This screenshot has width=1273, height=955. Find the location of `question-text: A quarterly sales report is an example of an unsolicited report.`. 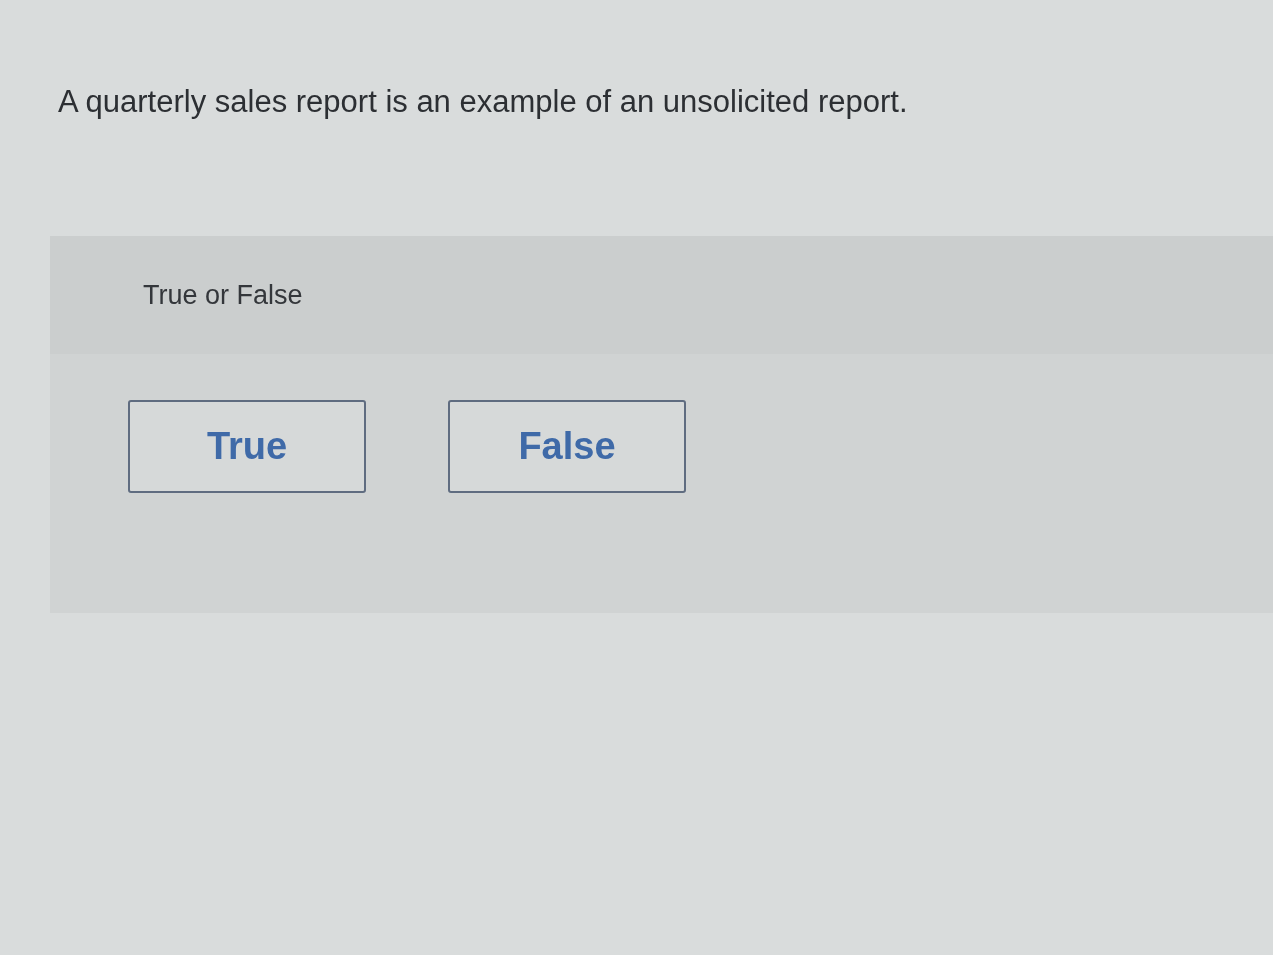

question-text: A quarterly sales report is an example of an unsolicited report. is located at coordinates (483, 102).